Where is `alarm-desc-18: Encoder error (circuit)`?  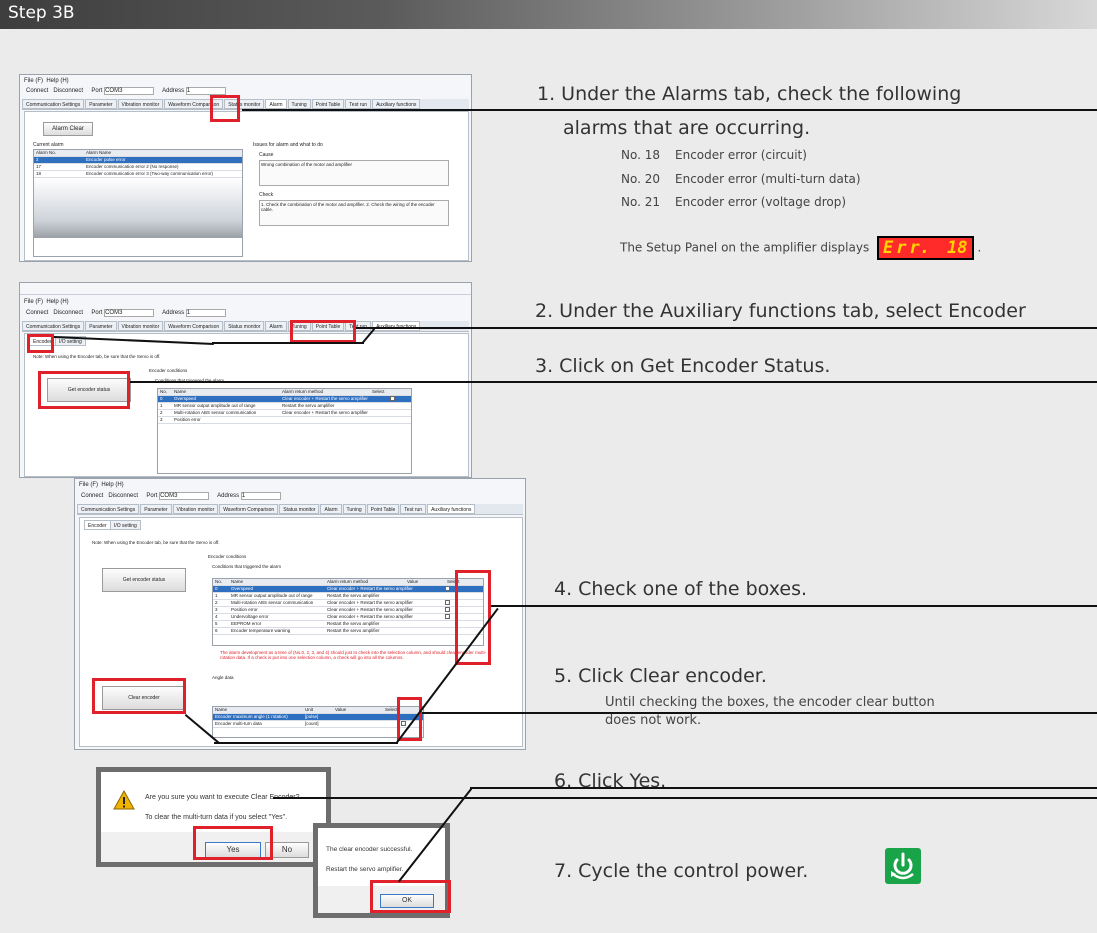 alarm-desc-18: Encoder error (circuit) is located at coordinates (741, 155).